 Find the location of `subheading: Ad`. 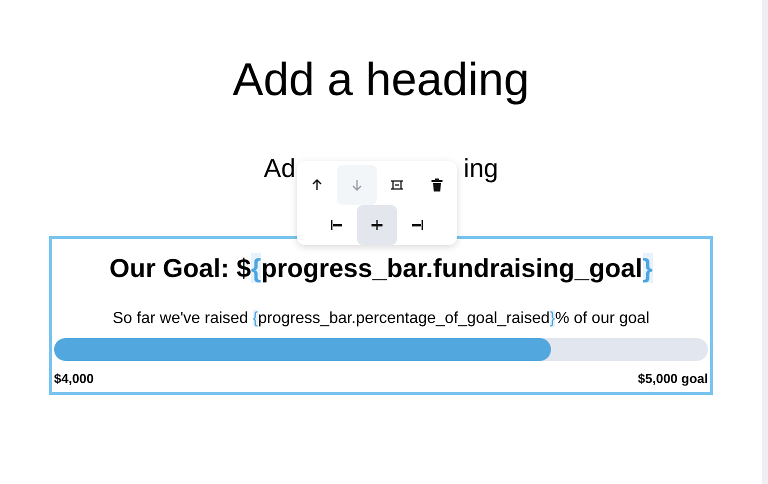

subheading: Ad is located at coordinates (280, 168).